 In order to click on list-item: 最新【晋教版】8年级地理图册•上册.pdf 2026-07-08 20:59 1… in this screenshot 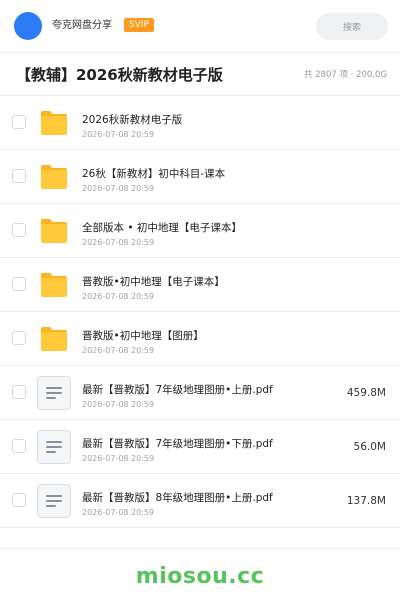, I will do `click(200, 501)`.